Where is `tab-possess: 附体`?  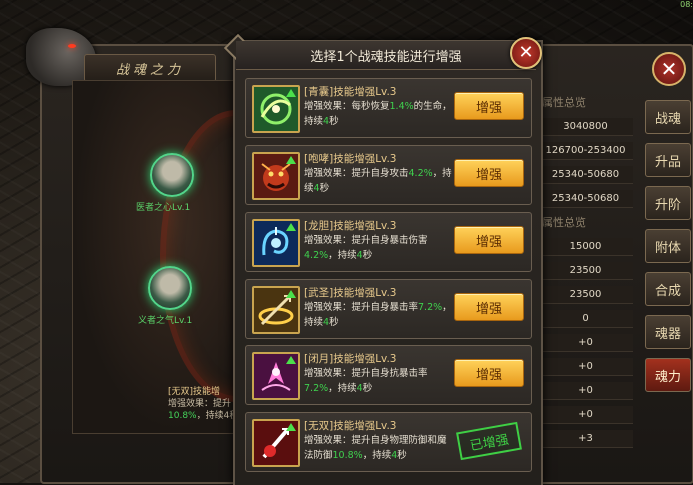 tab-possess: 附体 is located at coordinates (668, 246).